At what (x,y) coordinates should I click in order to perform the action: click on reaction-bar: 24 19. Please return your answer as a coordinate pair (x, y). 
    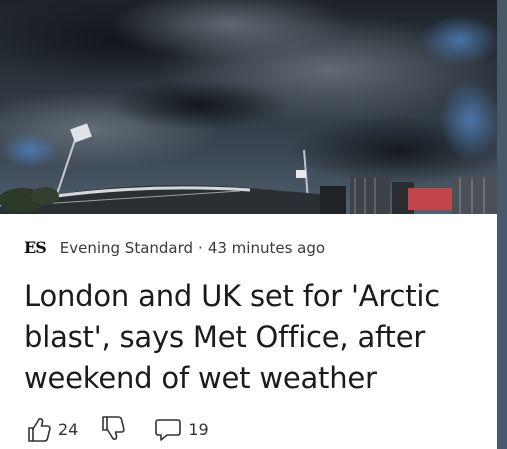
    Looking at the image, I should click on (117, 429).